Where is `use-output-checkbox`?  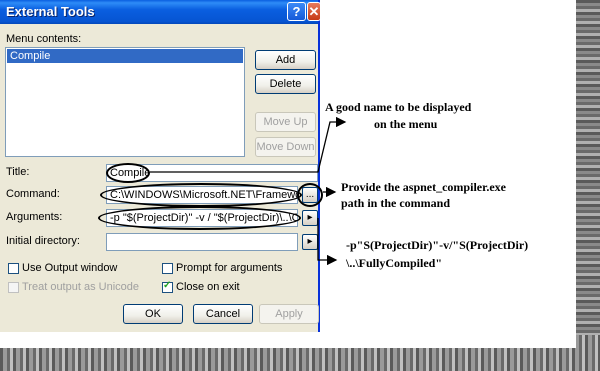
use-output-checkbox is located at coordinates (13, 268).